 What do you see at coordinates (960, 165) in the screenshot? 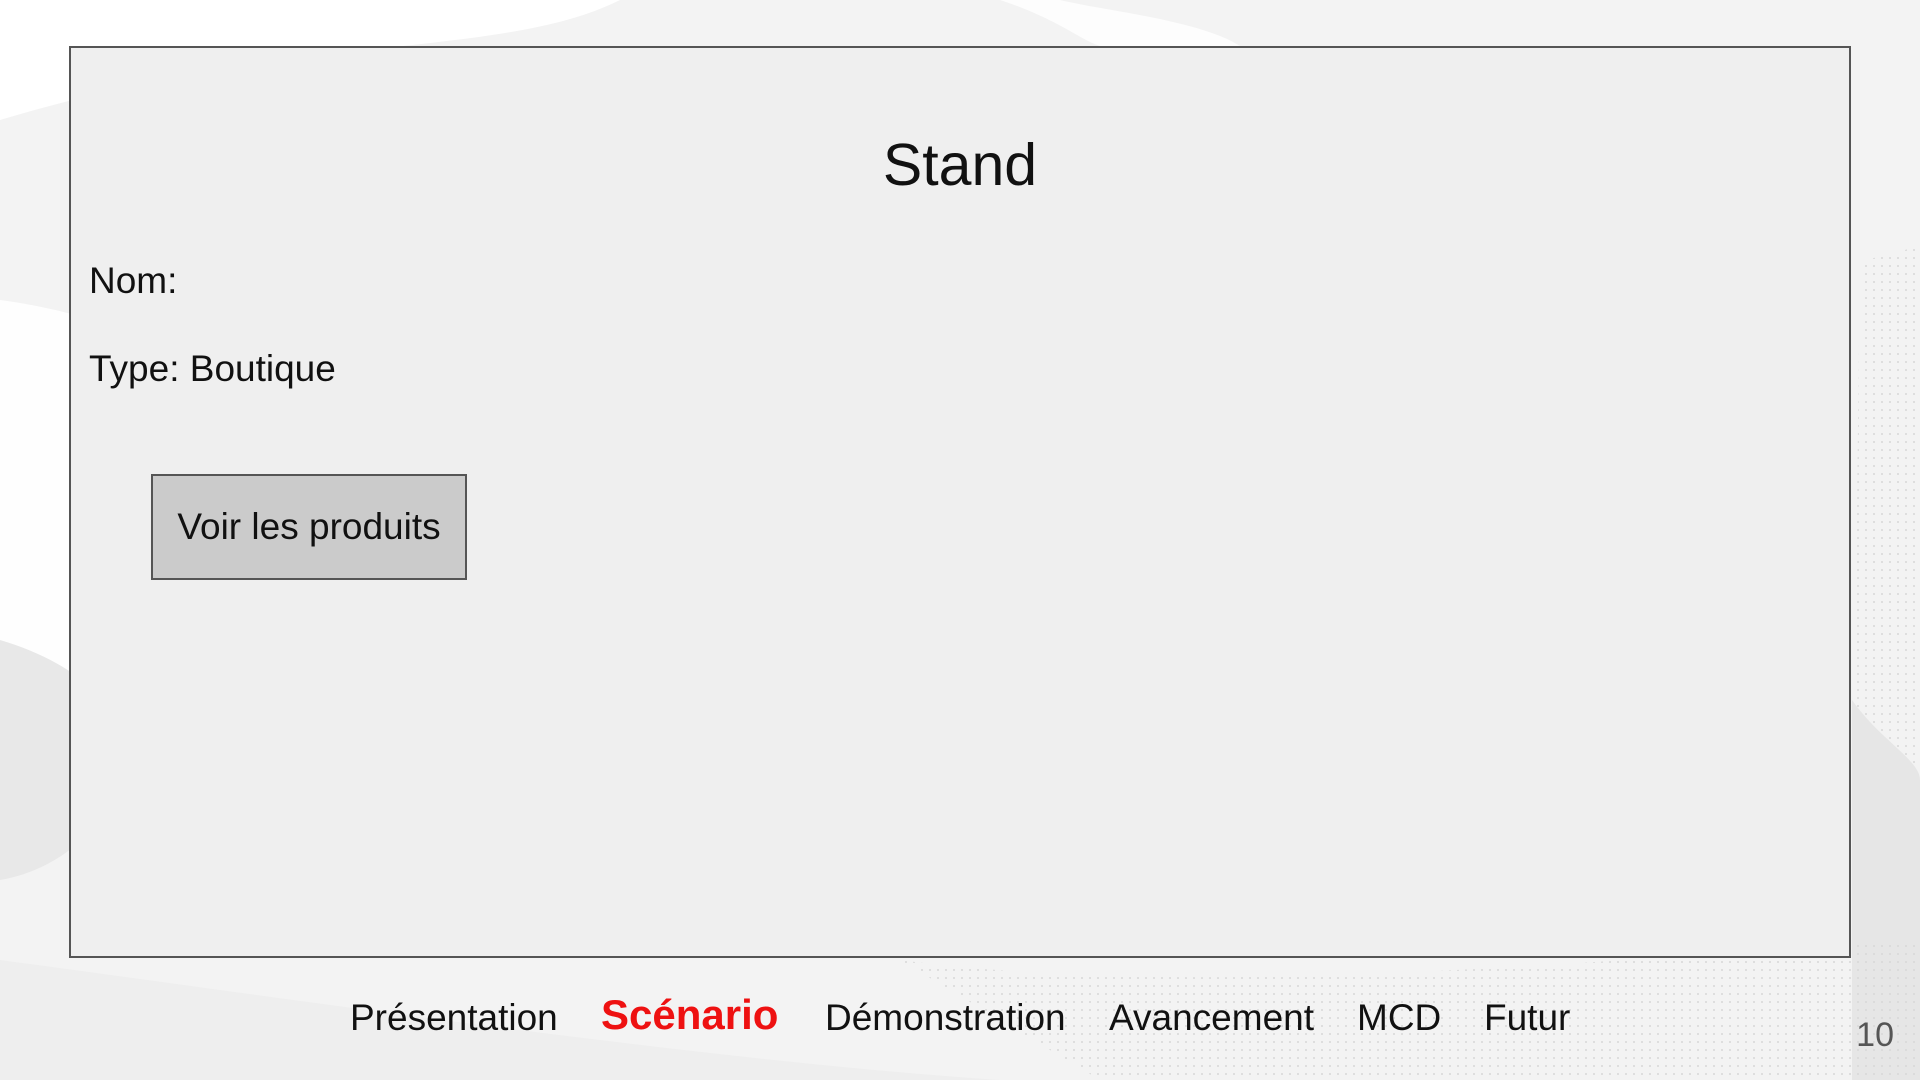
I see `mockup-title: Stand` at bounding box center [960, 165].